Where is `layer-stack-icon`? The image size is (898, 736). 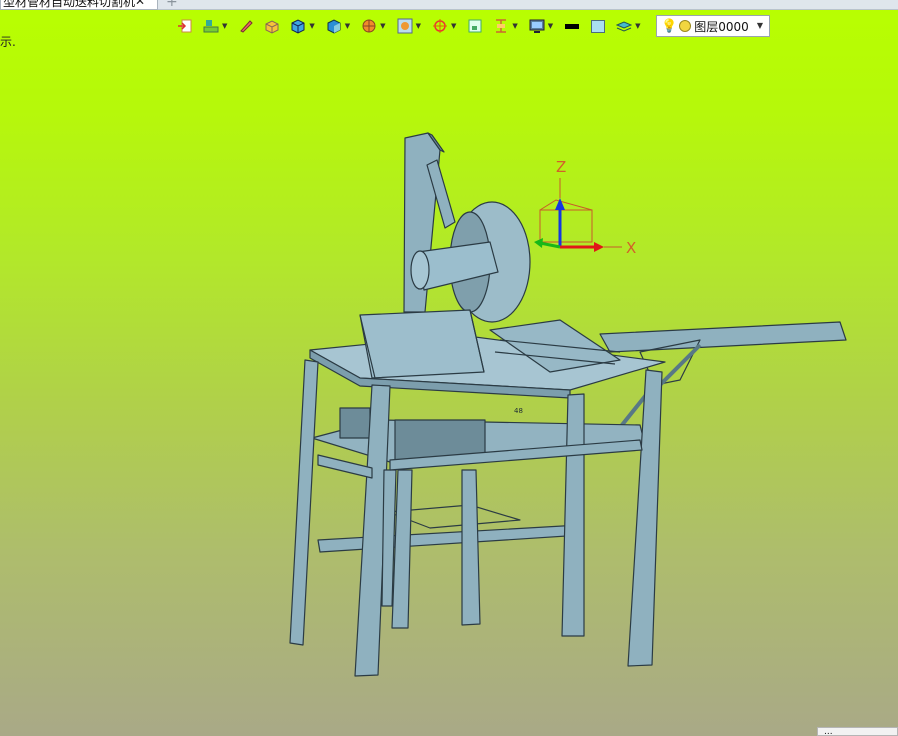 layer-stack-icon is located at coordinates (211, 26).